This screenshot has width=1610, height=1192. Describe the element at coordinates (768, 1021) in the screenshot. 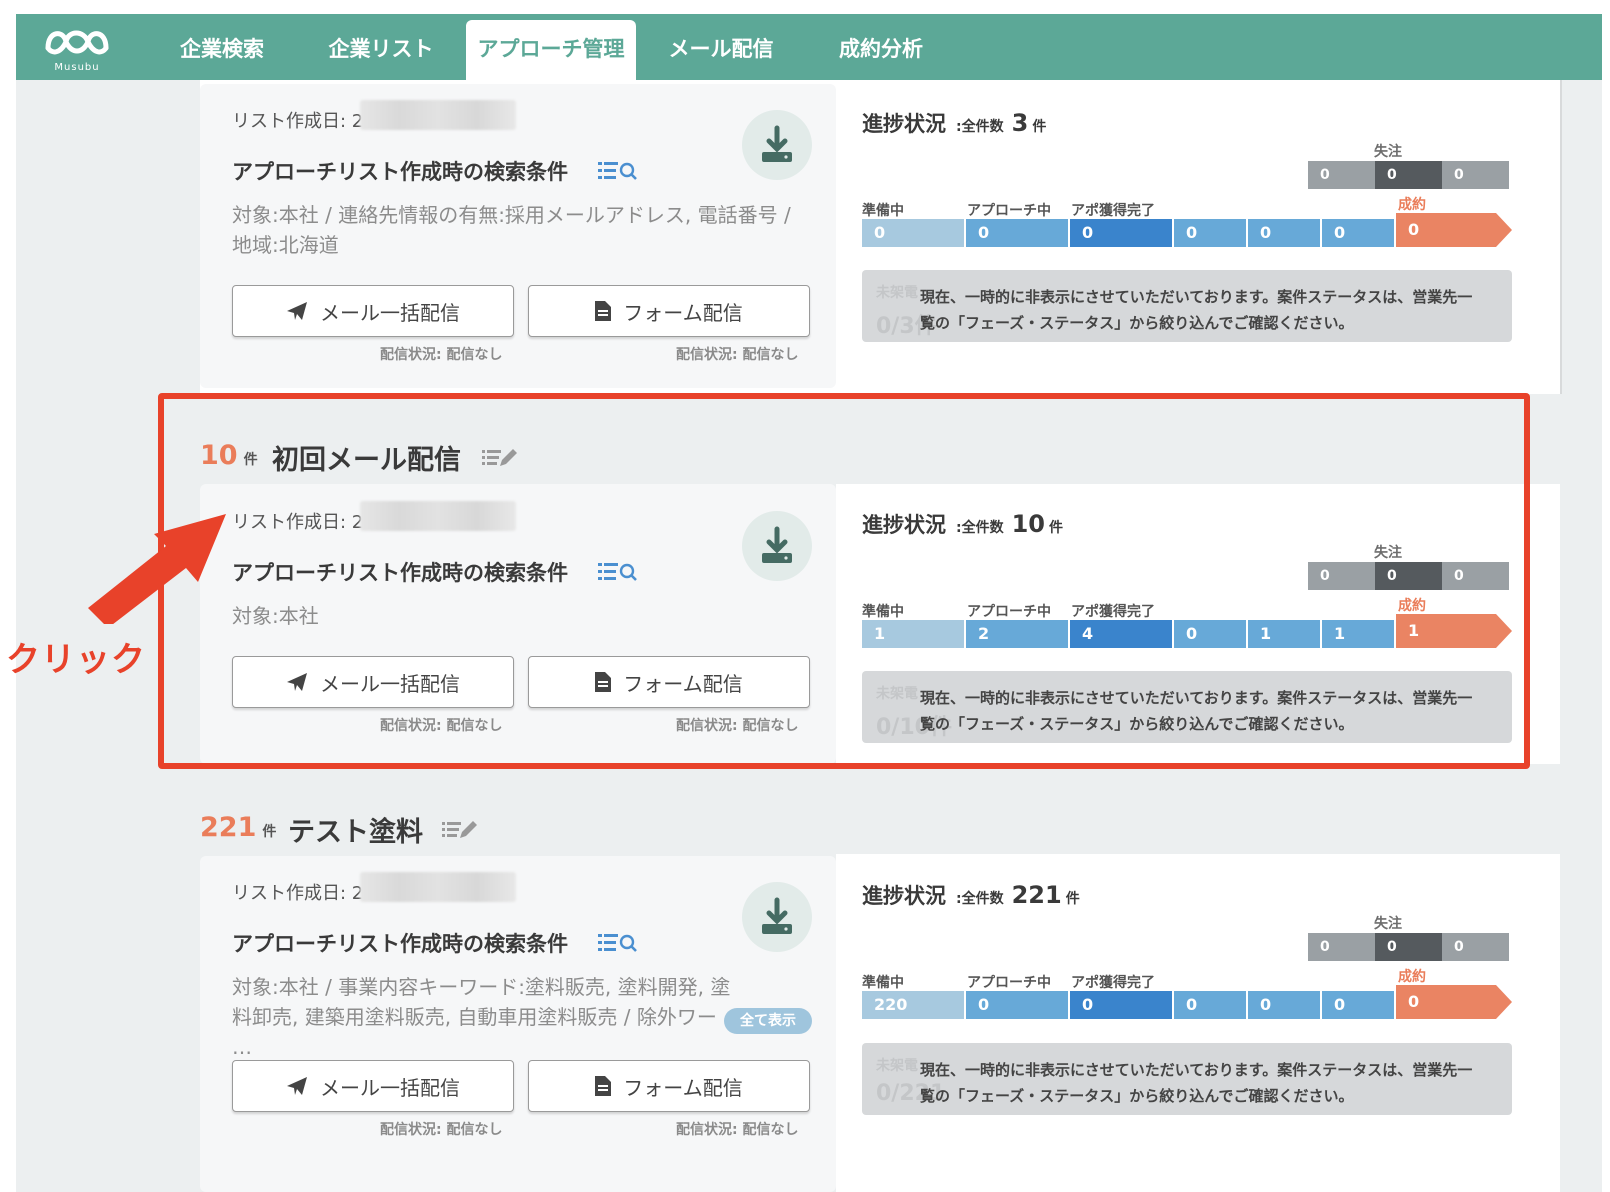

I see `show-all-button: 全て表示` at that location.